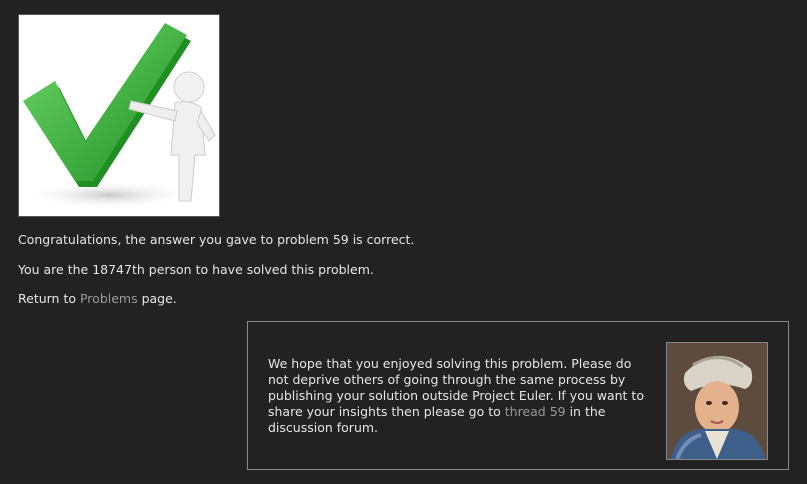 The image size is (807, 484). I want to click on correct-answer-image, so click(119, 115).